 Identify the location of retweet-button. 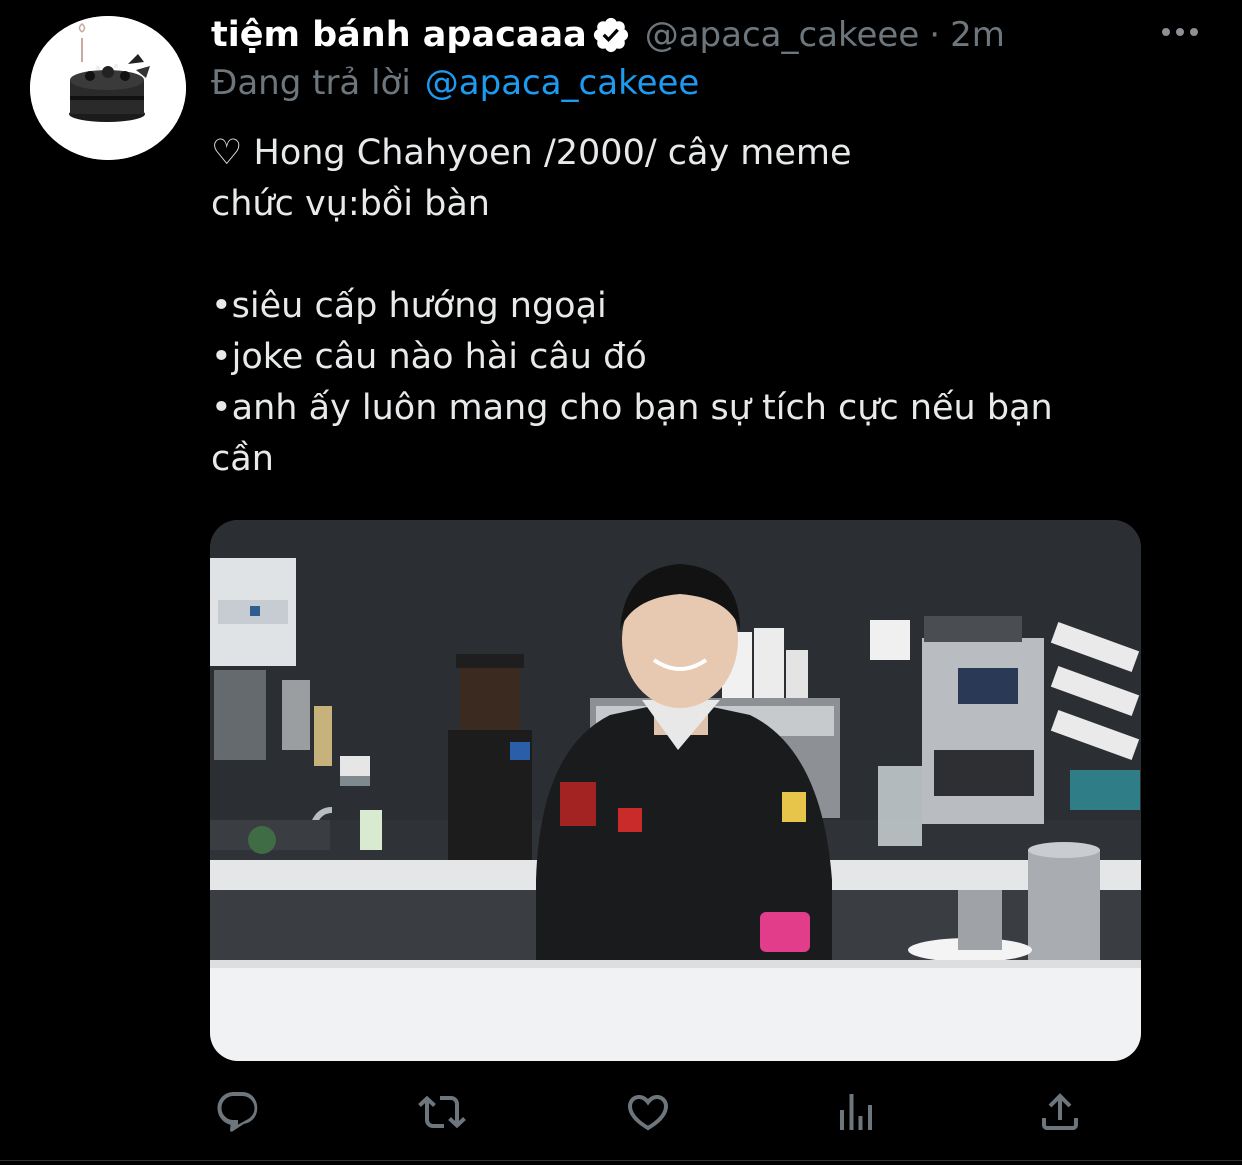
(442, 1112).